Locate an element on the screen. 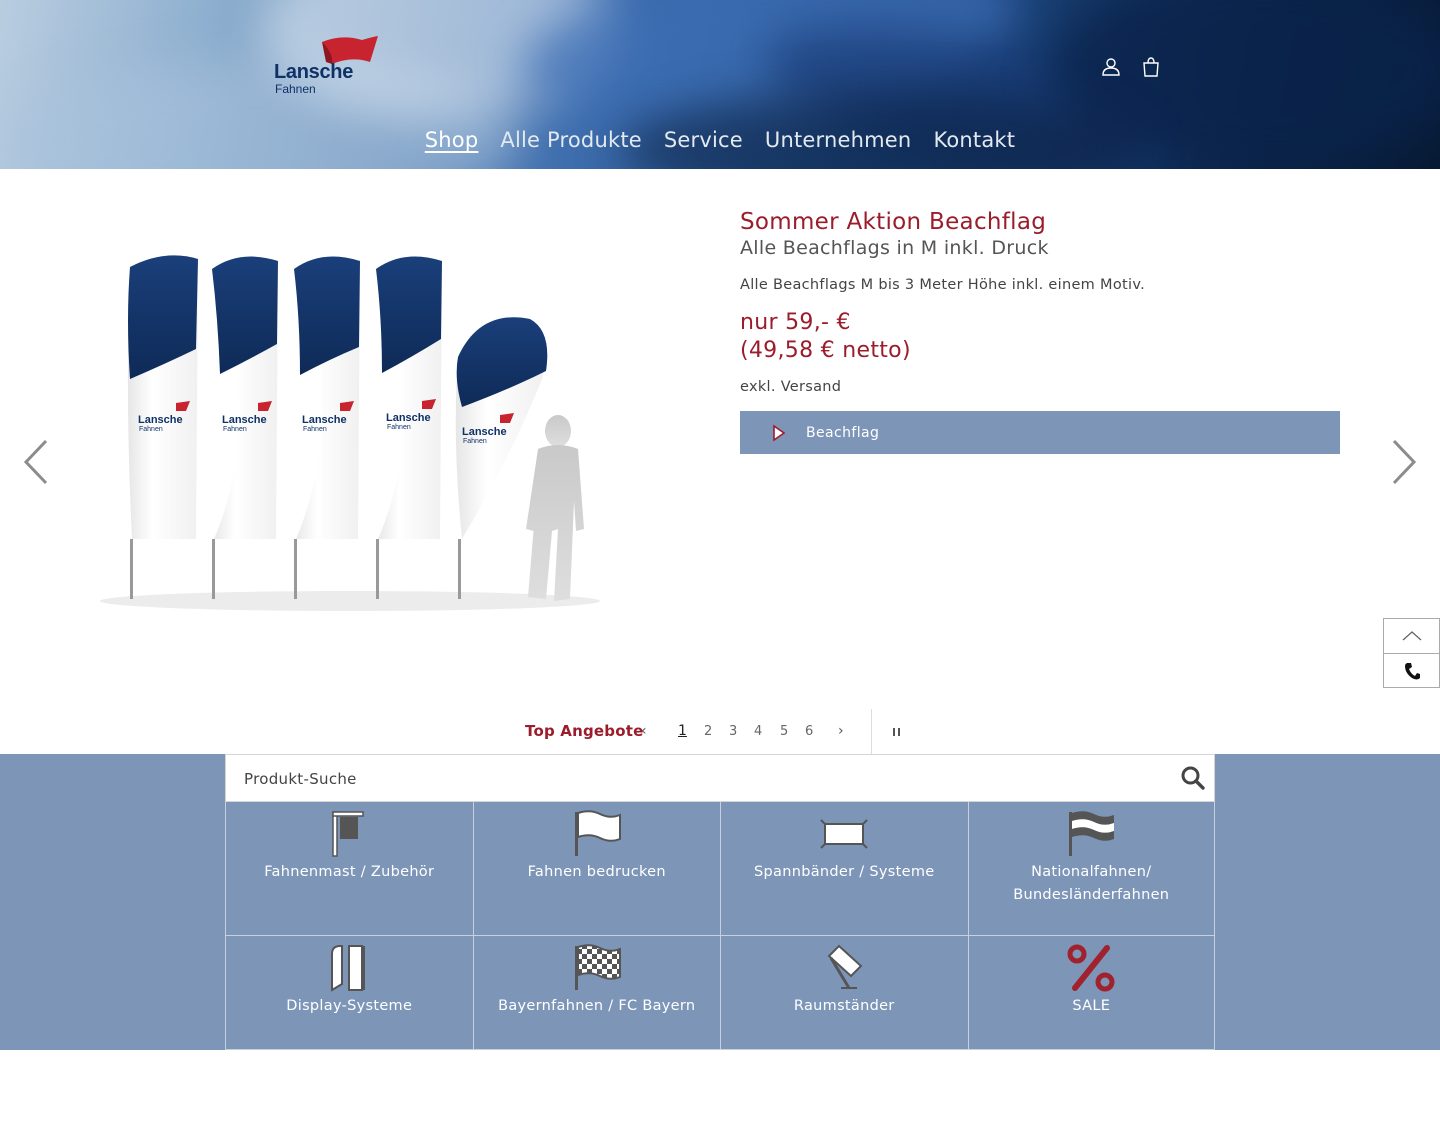  category-spannbaender: Spannbänder / Systeme is located at coordinates (844, 869).